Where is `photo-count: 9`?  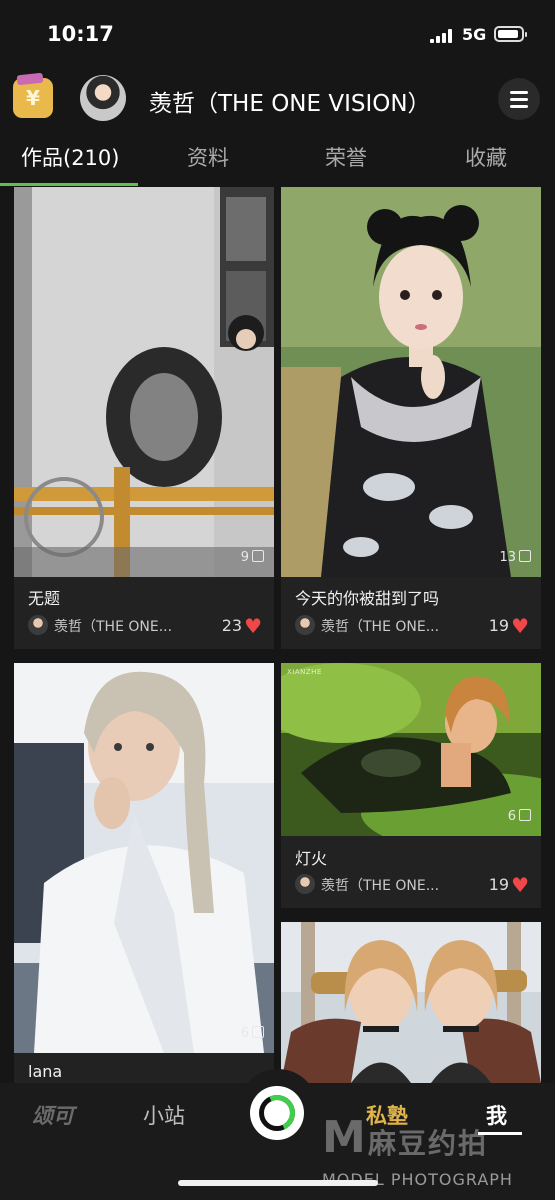 photo-count: 9 is located at coordinates (252, 557).